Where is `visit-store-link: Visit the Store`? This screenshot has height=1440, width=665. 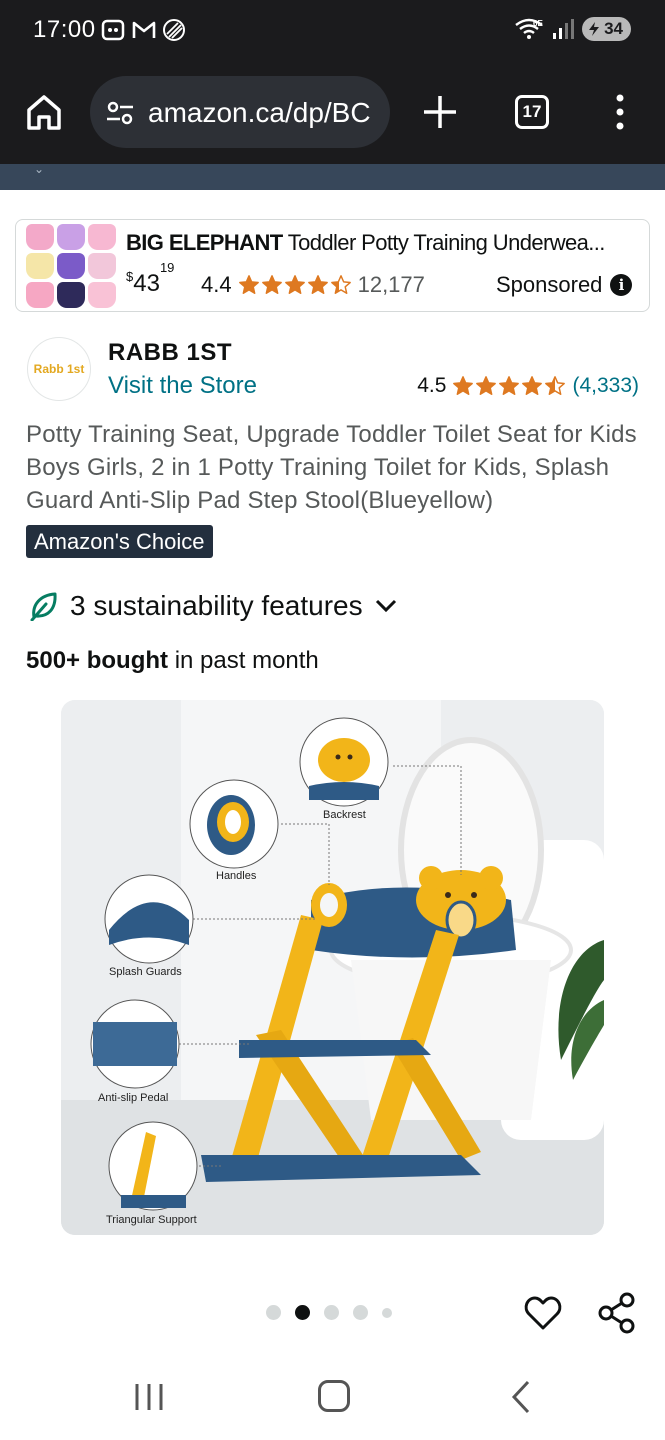
visit-store-link: Visit the Store is located at coordinates (182, 386).